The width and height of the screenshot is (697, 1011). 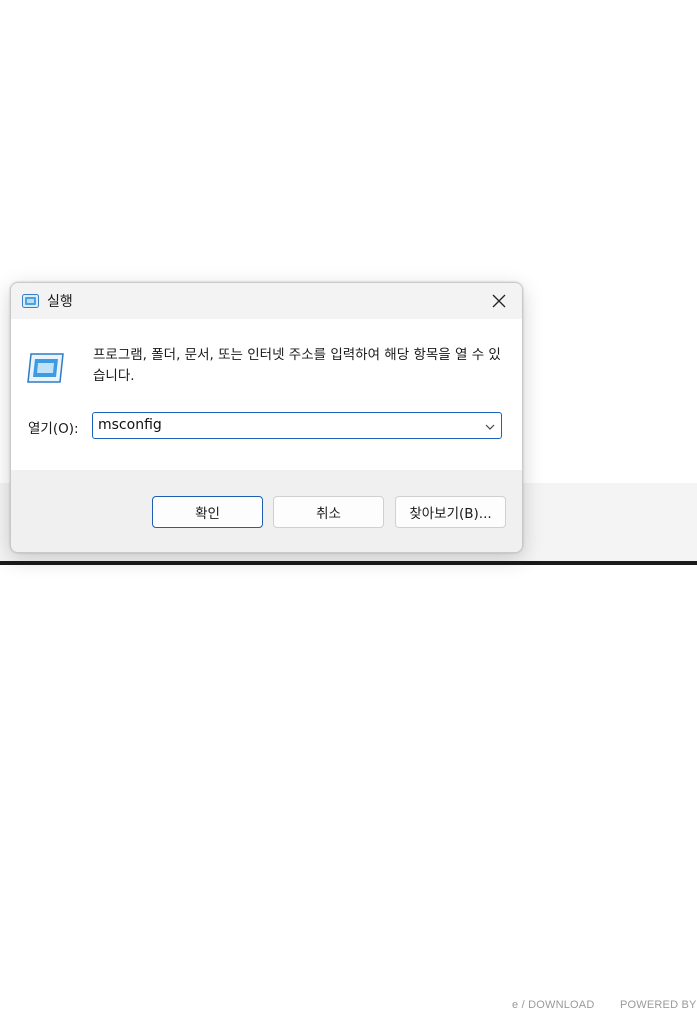 What do you see at coordinates (297, 425) in the screenshot?
I see `open-combobox: msconfig` at bounding box center [297, 425].